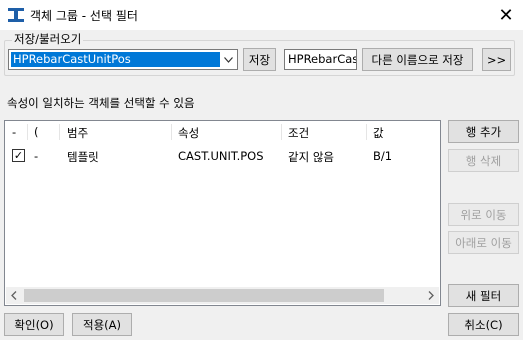 The width and height of the screenshot is (523, 340). What do you see at coordinates (483, 214) in the screenshot?
I see `move-up-button: 위로 이동` at bounding box center [483, 214].